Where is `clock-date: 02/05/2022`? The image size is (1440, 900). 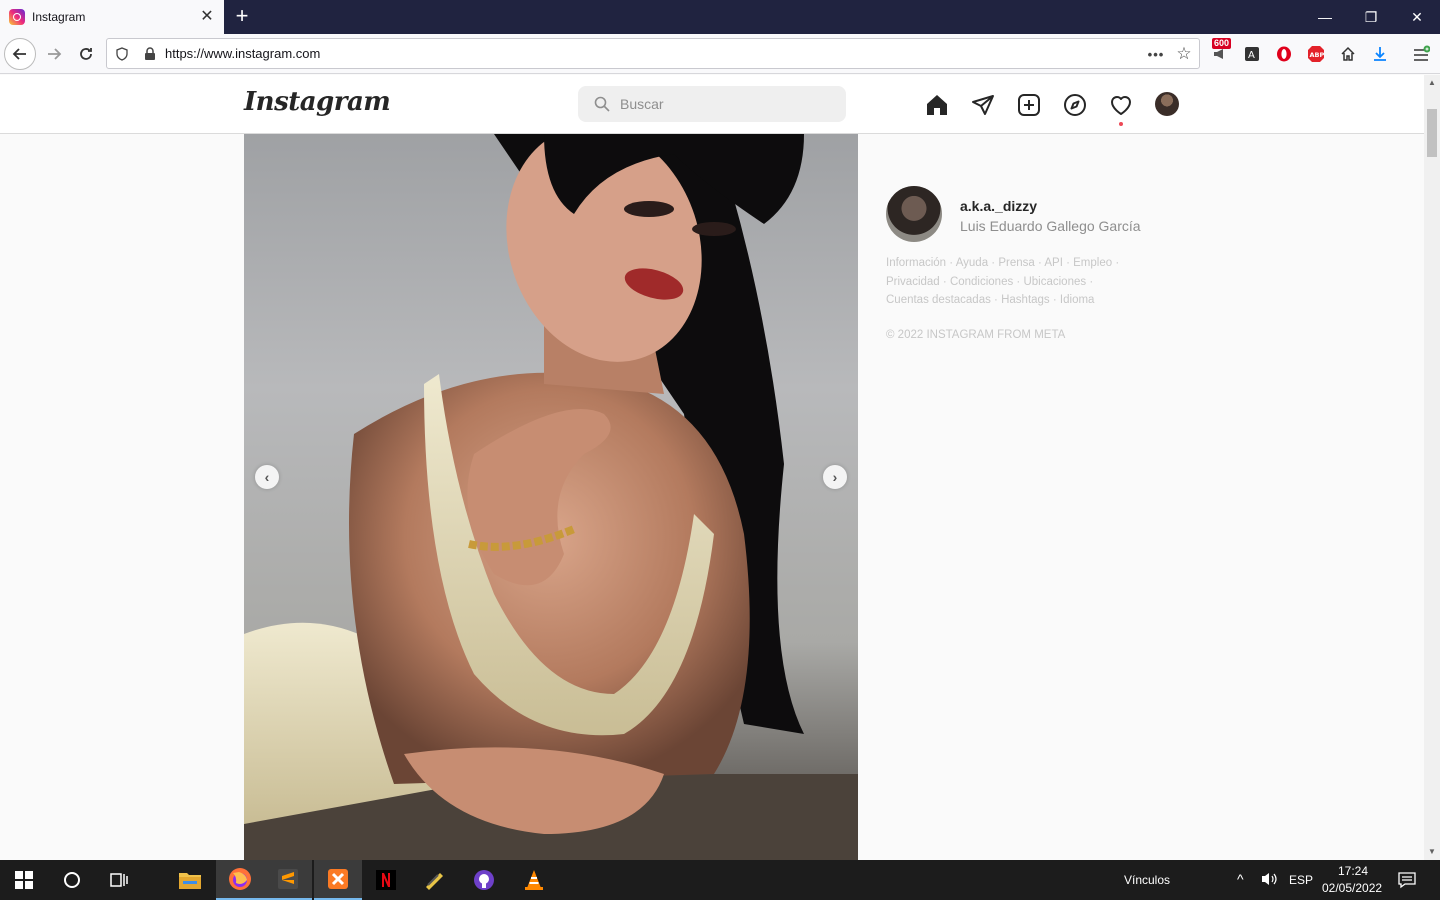
clock-date: 02/05/2022 is located at coordinates (1352, 888).